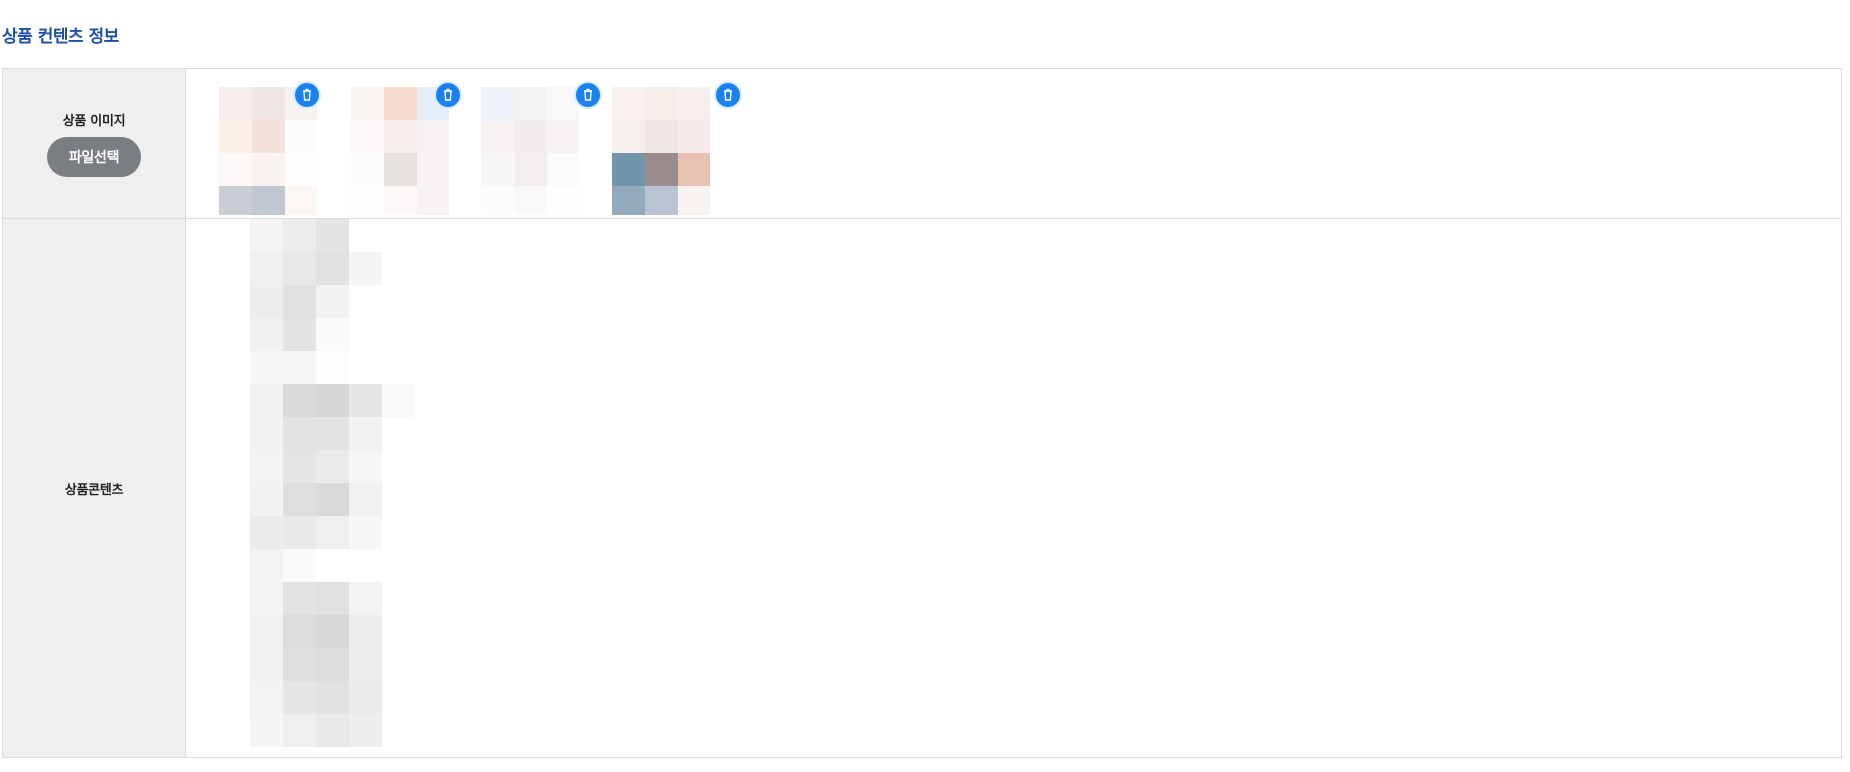 The image size is (1850, 772). What do you see at coordinates (332, 484) in the screenshot?
I see `product-content-image` at bounding box center [332, 484].